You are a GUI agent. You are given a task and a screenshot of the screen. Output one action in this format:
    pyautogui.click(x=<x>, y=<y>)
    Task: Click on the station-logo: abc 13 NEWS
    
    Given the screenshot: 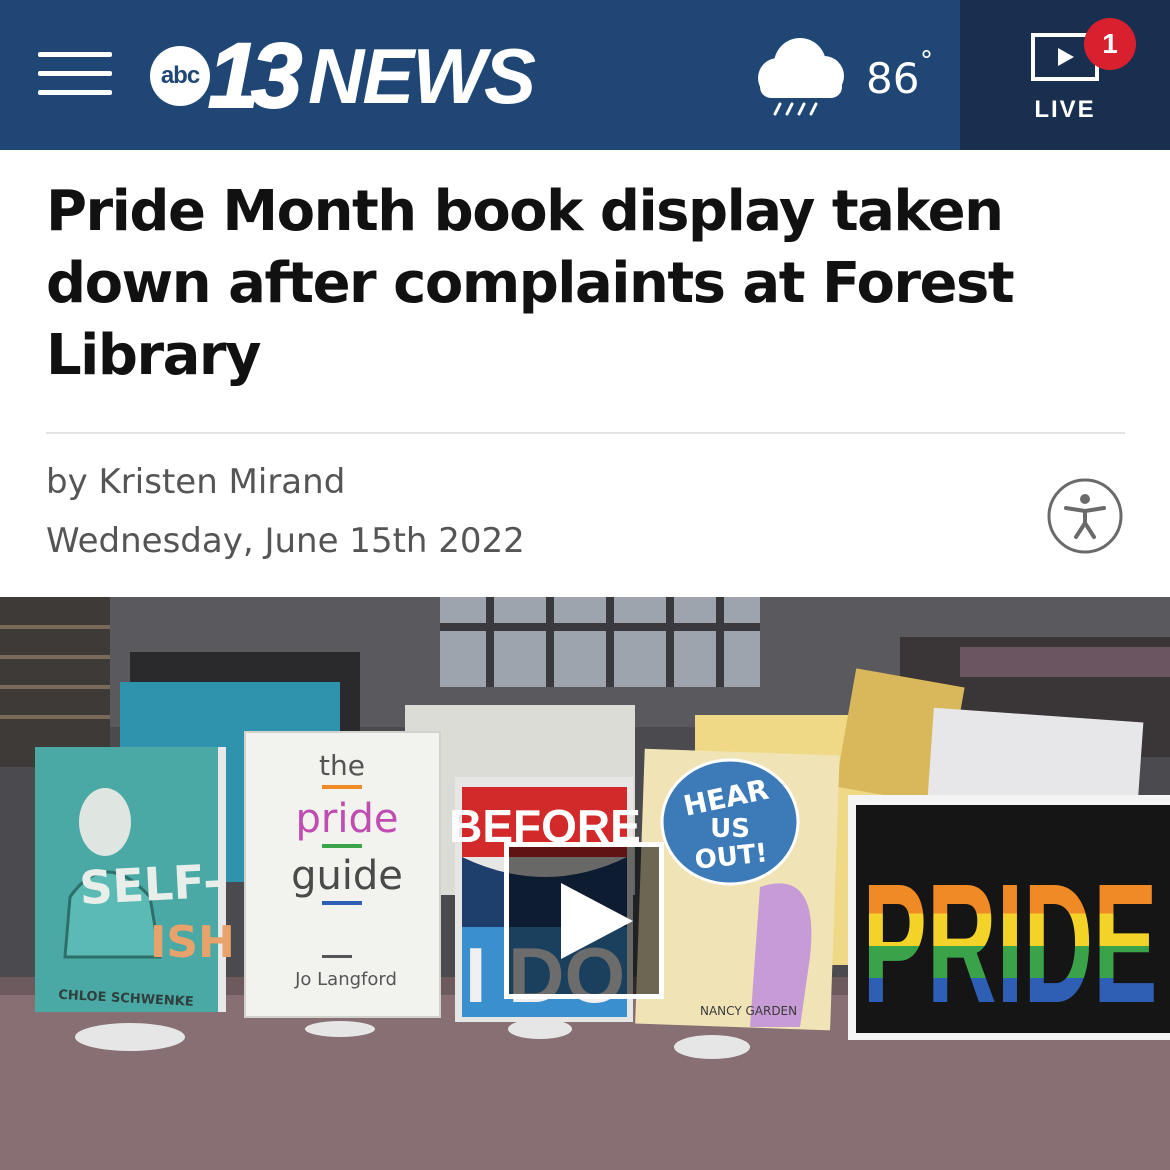 What is the action you would take?
    pyautogui.click(x=360, y=76)
    